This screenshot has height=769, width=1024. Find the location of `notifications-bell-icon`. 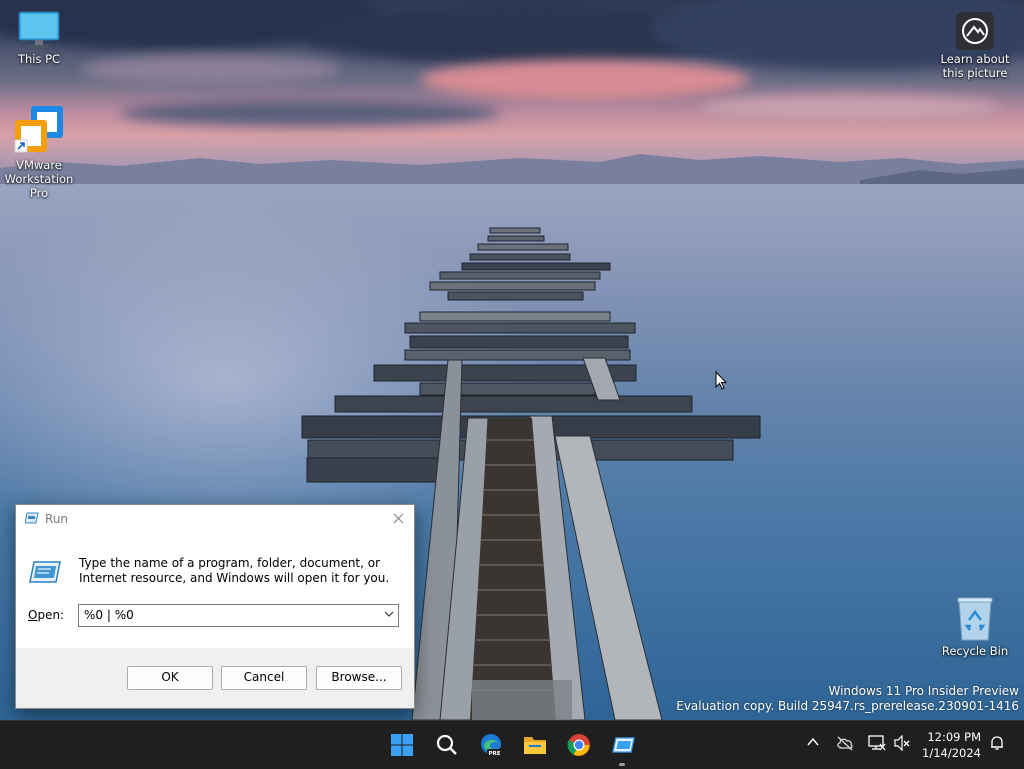

notifications-bell-icon is located at coordinates (997, 743).